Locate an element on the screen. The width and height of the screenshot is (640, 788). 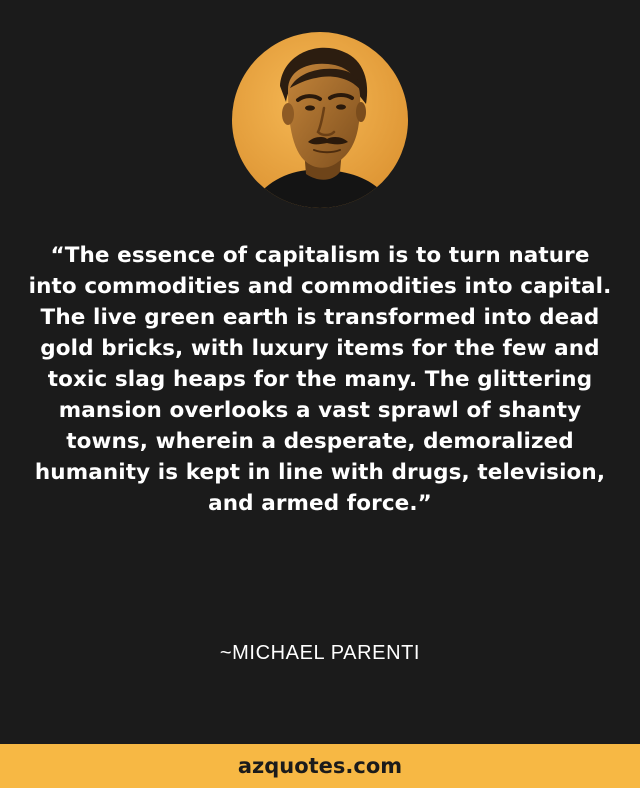
footer-bar: azquotes.com is located at coordinates (320, 766).